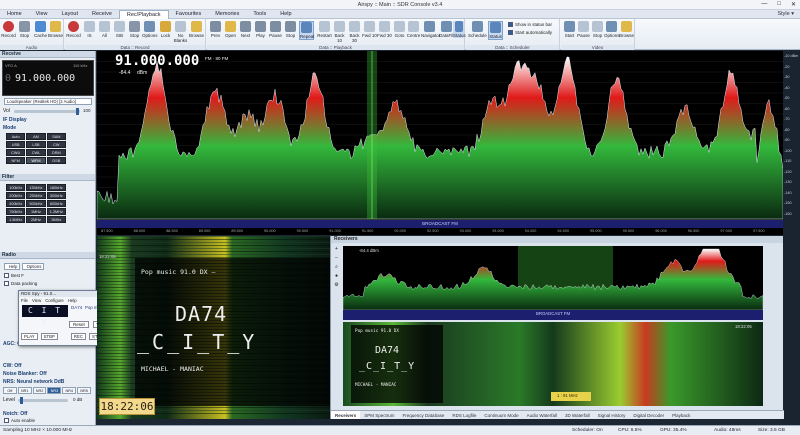 Image resolution: width=800 pixels, height=435 pixels. I want to click on zoom-in-icon: +, so click(336, 249).